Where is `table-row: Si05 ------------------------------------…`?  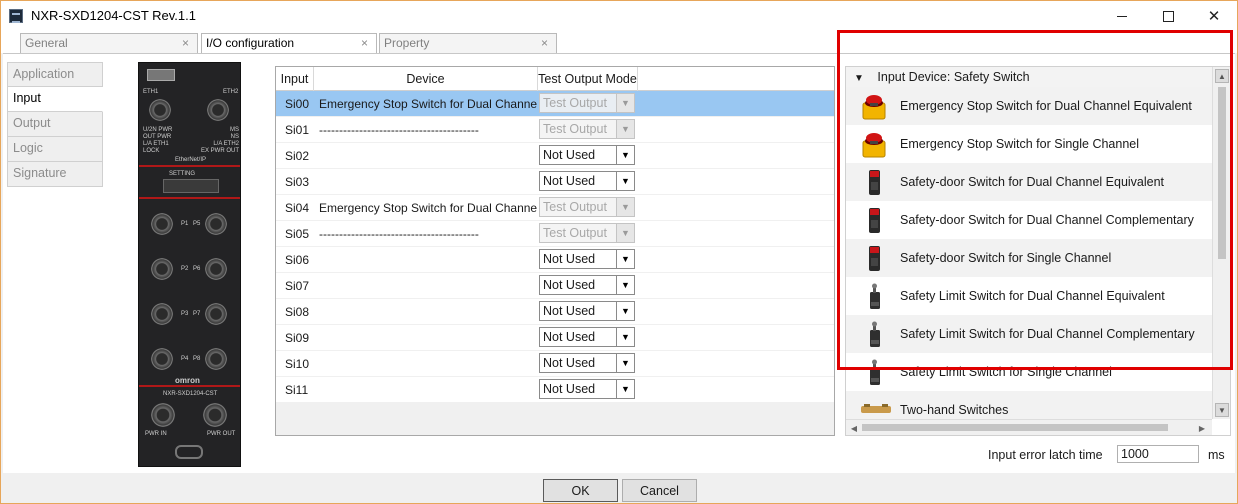
table-row: Si05 ------------------------------------… is located at coordinates (555, 234).